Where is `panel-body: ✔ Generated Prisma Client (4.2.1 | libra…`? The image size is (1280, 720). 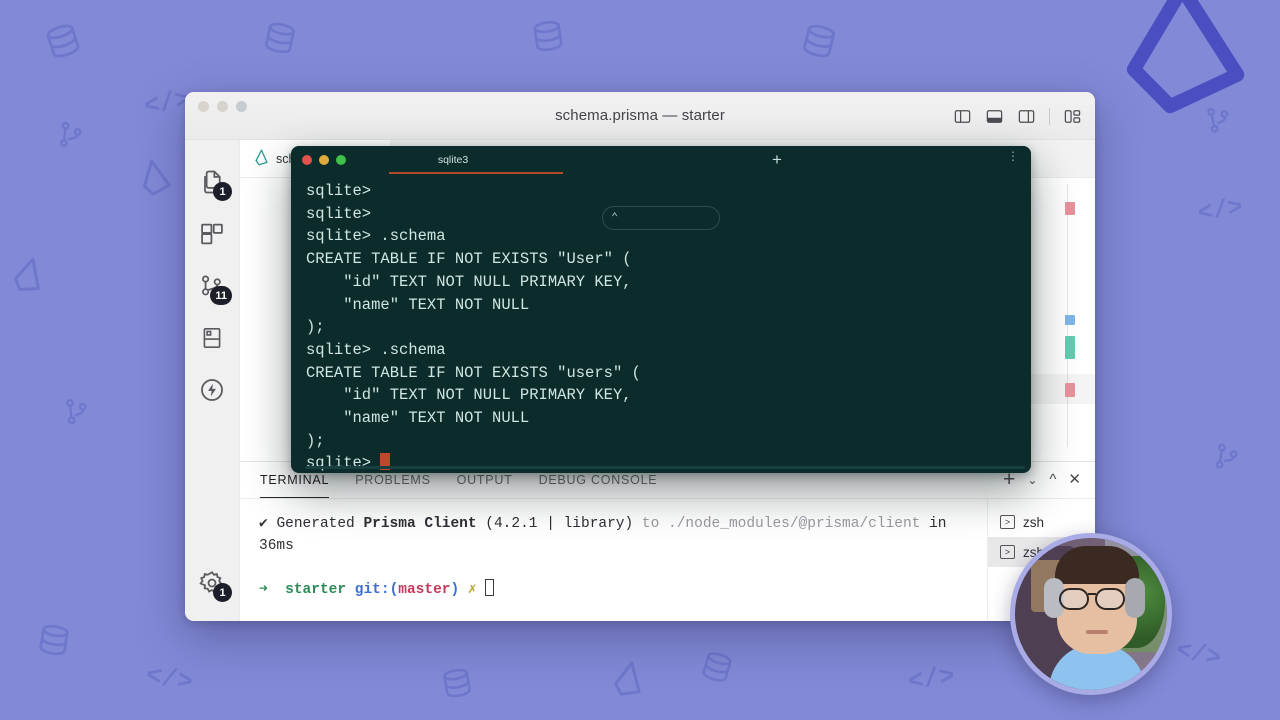 panel-body: ✔ Generated Prisma Client (4.2.1 | libra… is located at coordinates (667, 559).